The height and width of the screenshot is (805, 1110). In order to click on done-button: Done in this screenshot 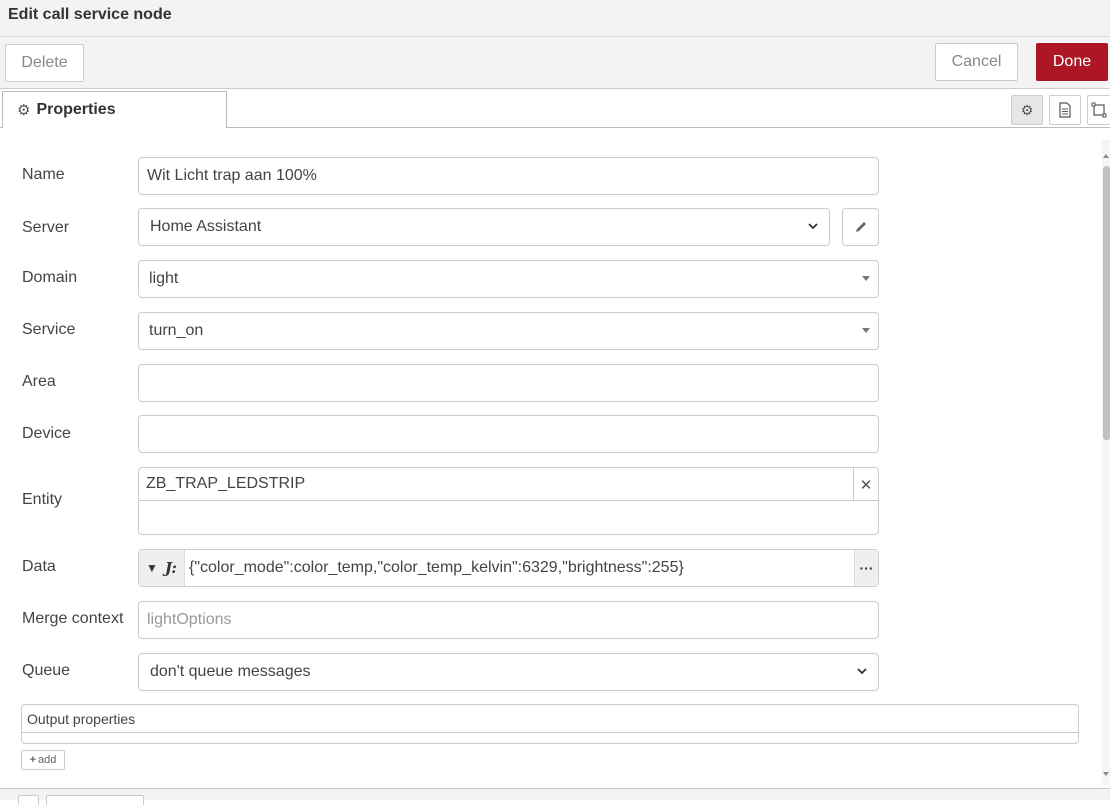, I will do `click(1072, 62)`.